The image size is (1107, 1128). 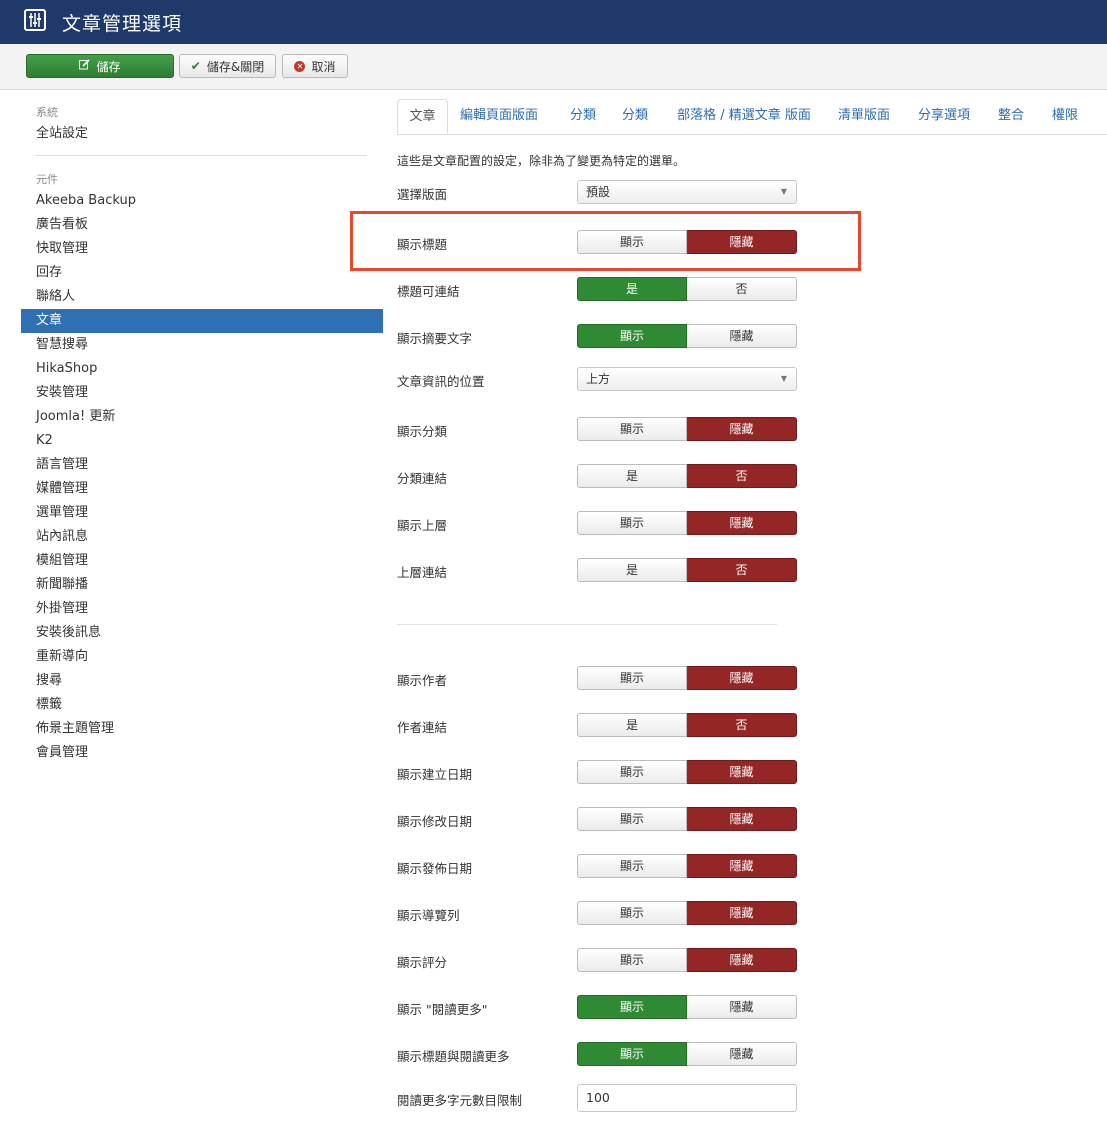 What do you see at coordinates (744, 116) in the screenshot?
I see `tab-item: 部落格 / 精選文章 版面` at bounding box center [744, 116].